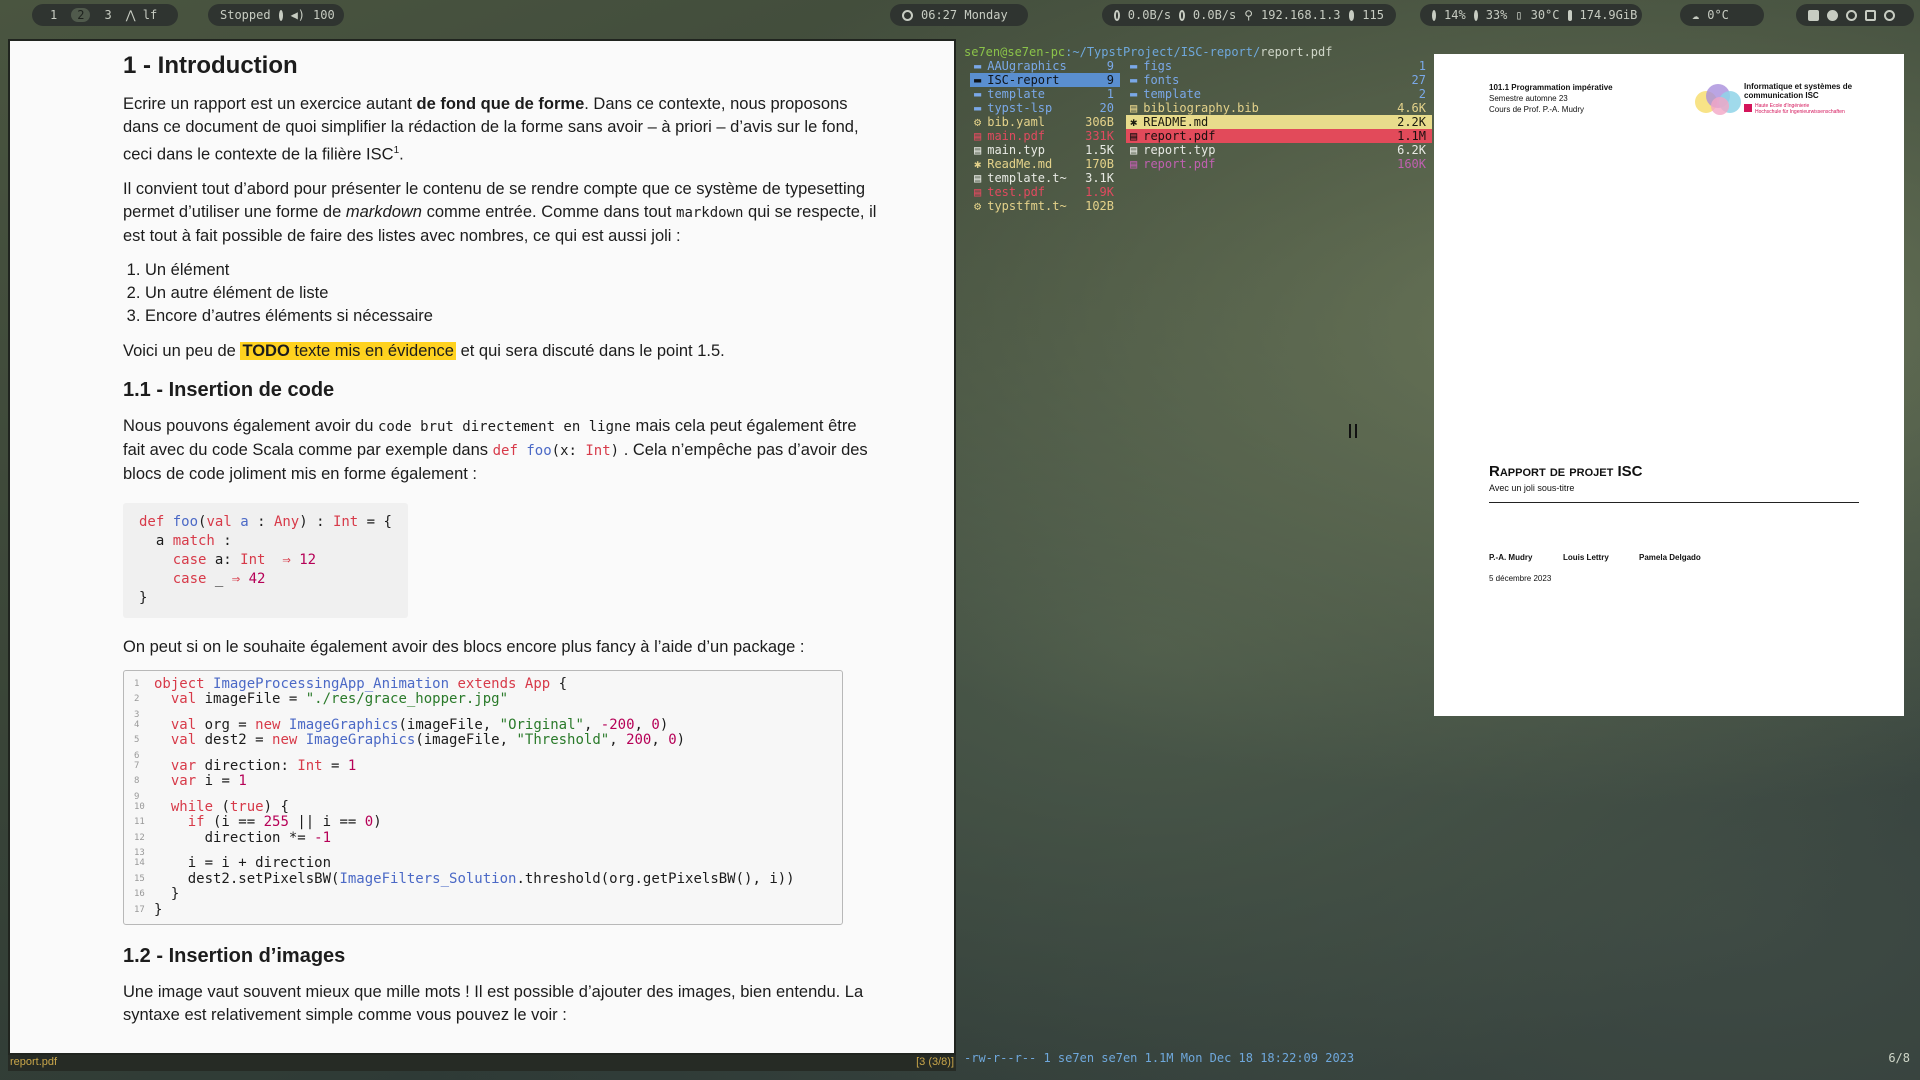  Describe the element at coordinates (139, 822) in the screenshot. I see `line-number: 11` at that location.